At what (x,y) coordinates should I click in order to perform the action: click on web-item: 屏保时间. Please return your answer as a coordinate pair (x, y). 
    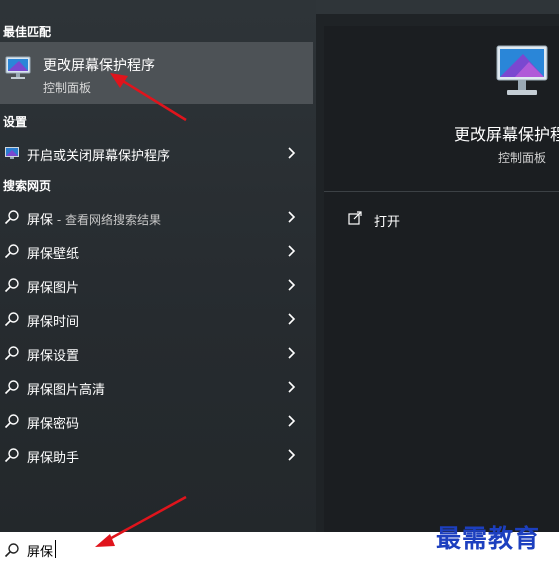
    Looking at the image, I should click on (156, 319).